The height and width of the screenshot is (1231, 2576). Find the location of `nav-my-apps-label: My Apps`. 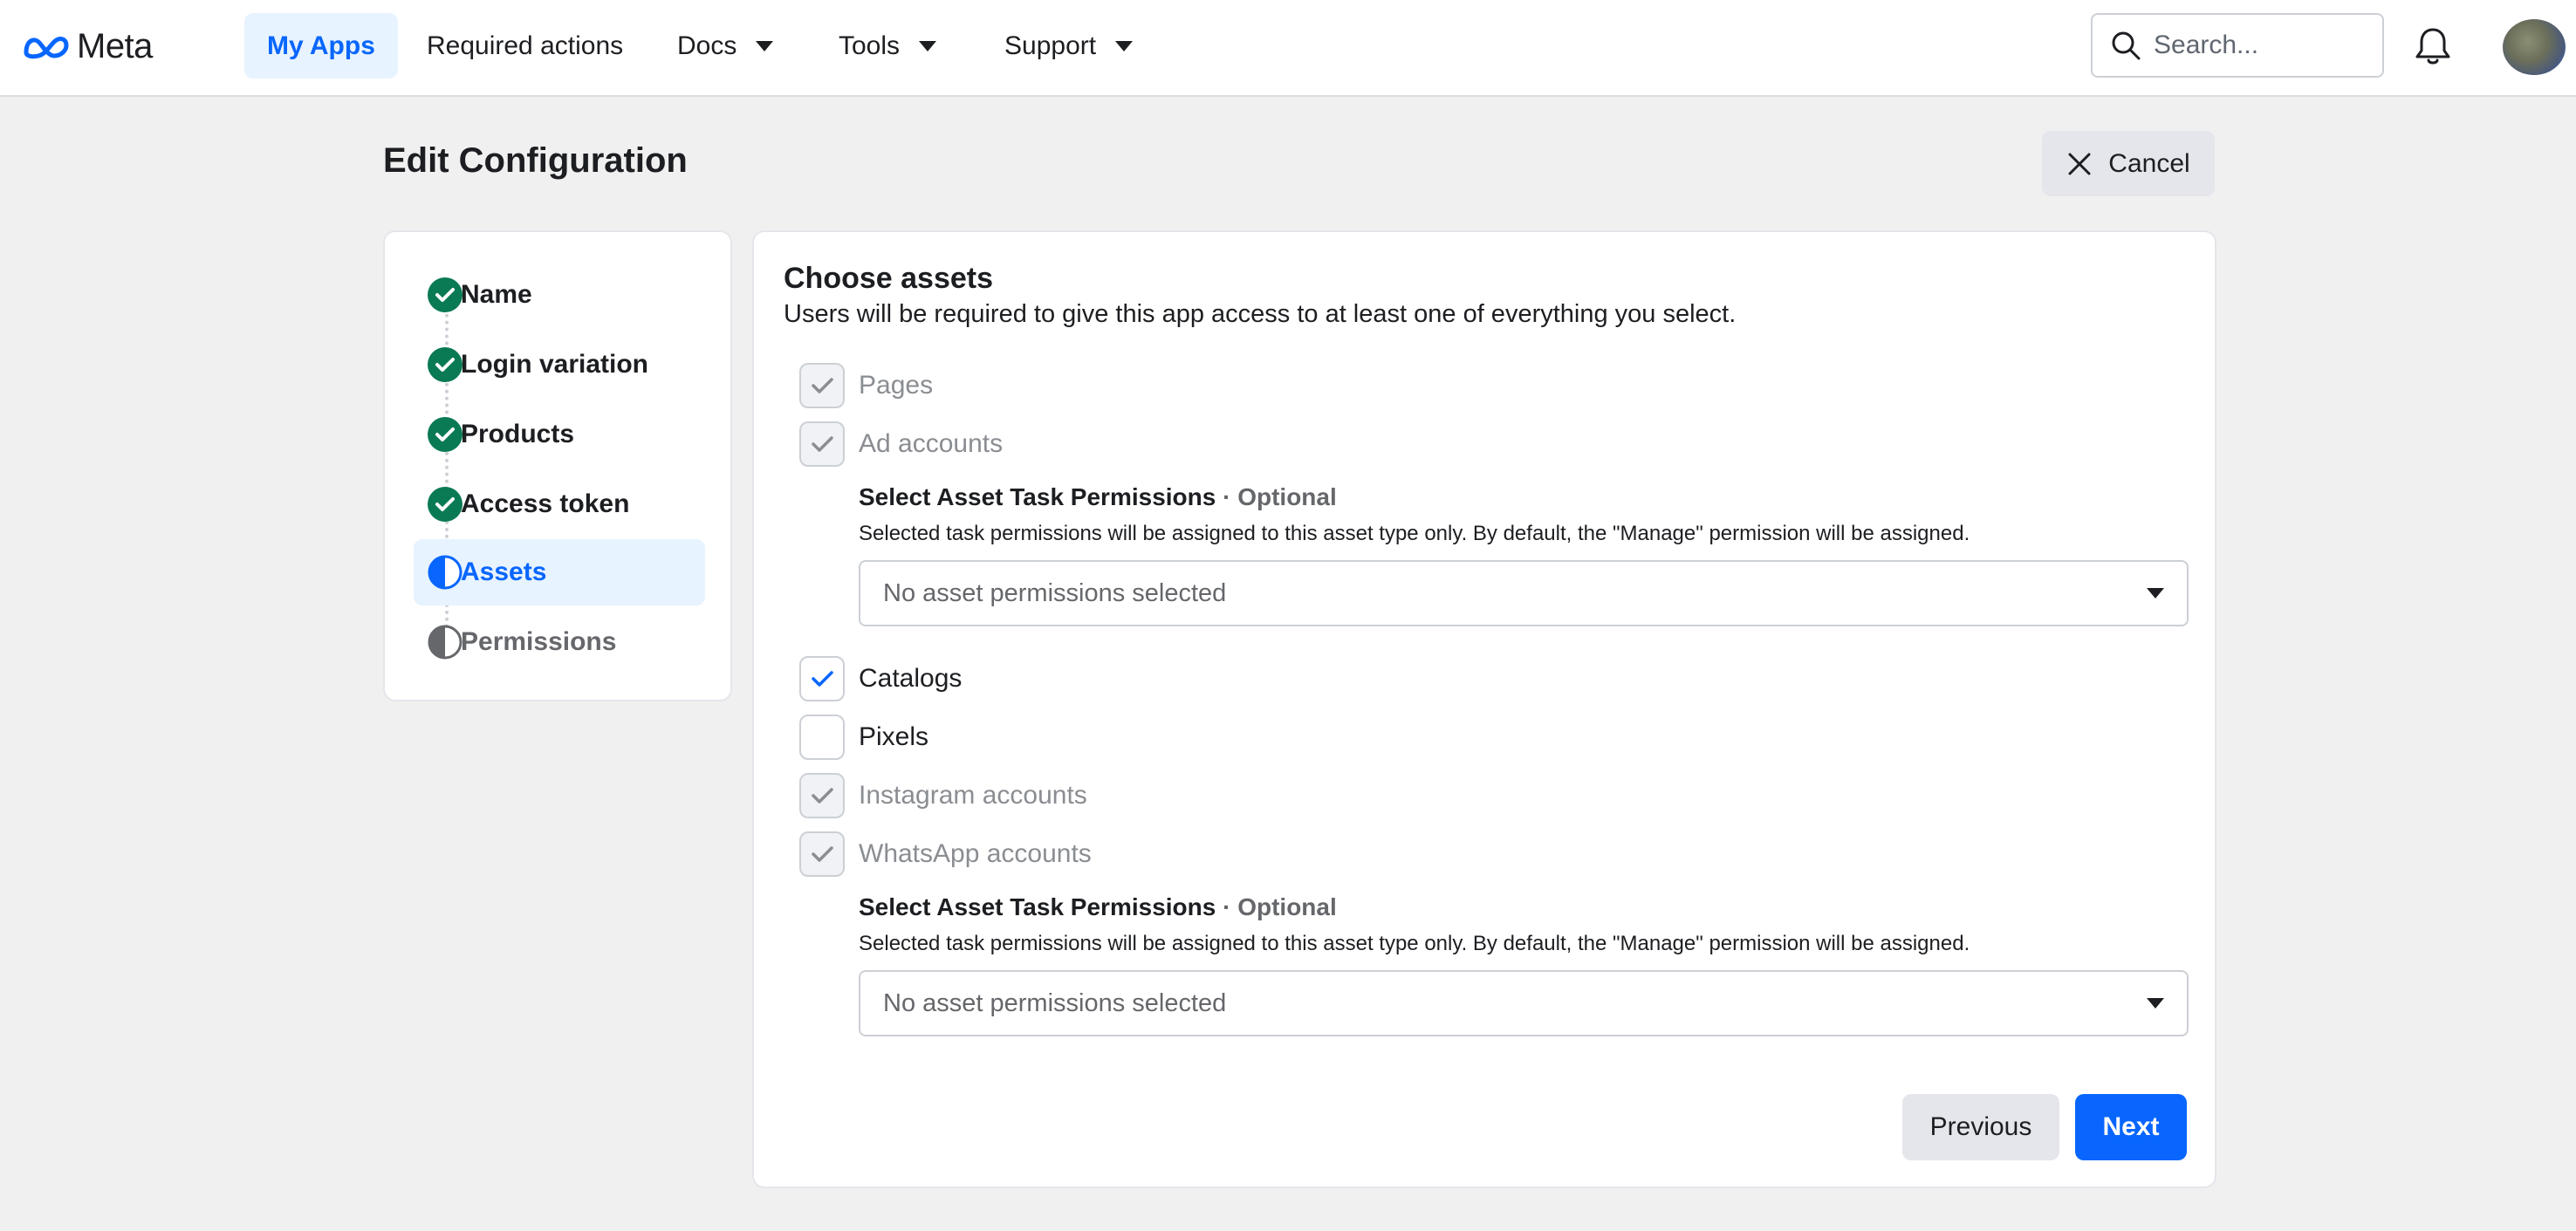

nav-my-apps-label: My Apps is located at coordinates (321, 45).